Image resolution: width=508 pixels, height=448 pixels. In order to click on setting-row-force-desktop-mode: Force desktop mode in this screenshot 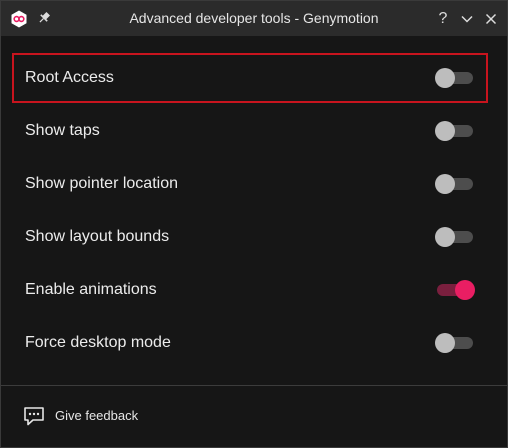, I will do `click(254, 342)`.